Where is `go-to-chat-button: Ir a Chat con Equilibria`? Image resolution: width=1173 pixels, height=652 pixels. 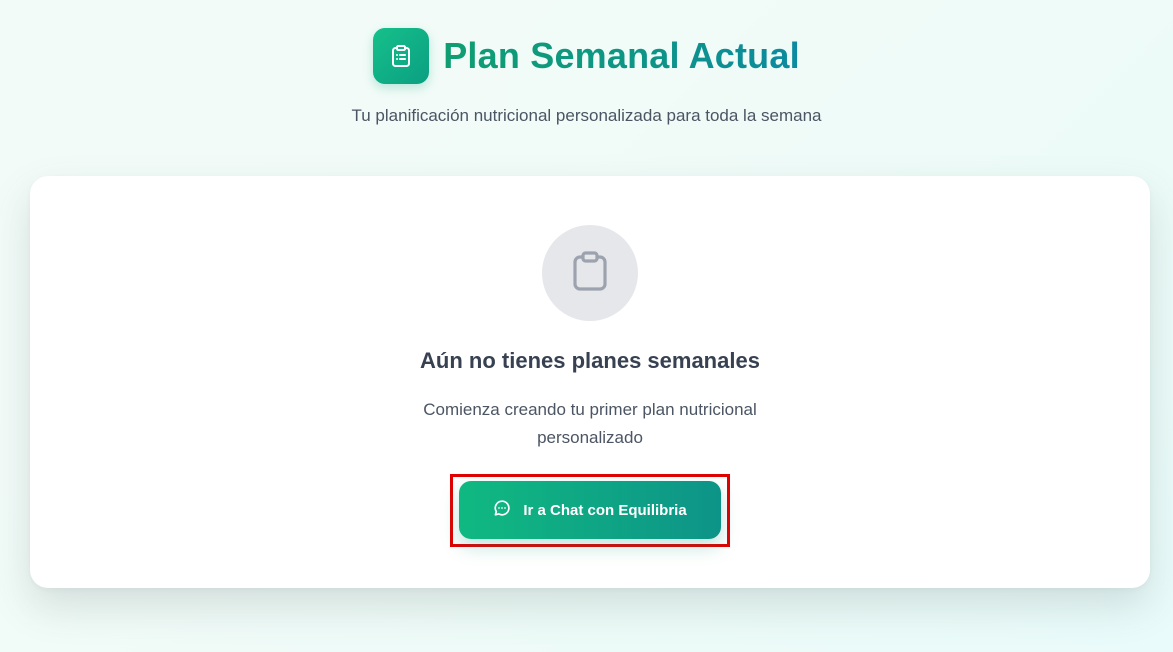 go-to-chat-button: Ir a Chat con Equilibria is located at coordinates (590, 510).